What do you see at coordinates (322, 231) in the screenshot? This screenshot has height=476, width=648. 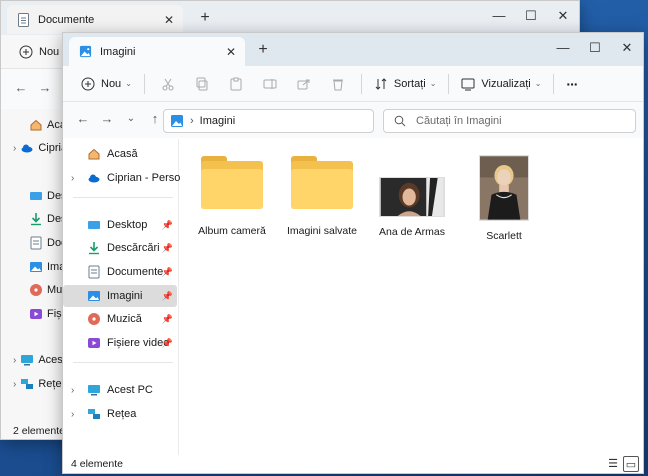 I see `item-label: Imagini salvate` at bounding box center [322, 231].